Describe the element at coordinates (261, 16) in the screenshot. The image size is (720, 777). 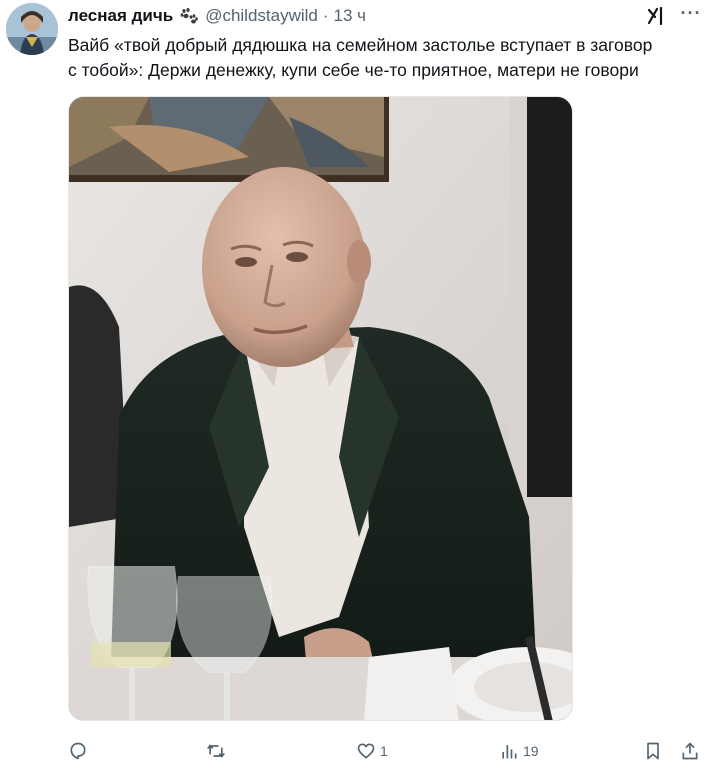
I see `author-handle: @childstaywild` at that location.